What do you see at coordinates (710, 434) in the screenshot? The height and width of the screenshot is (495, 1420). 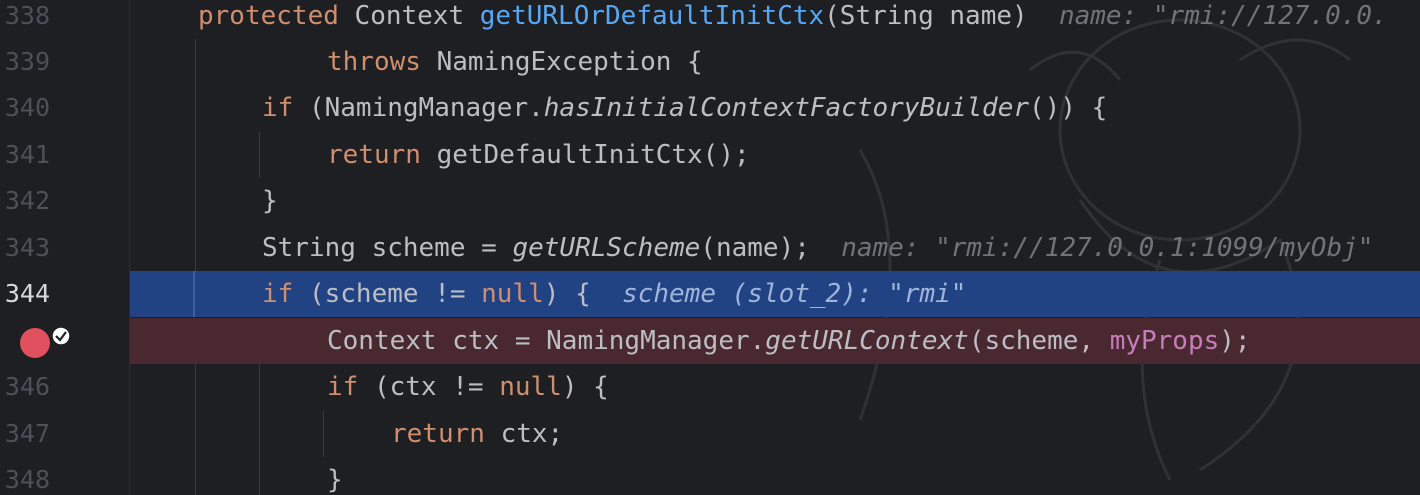 I see `code-line-347: 347 return ctx;` at bounding box center [710, 434].